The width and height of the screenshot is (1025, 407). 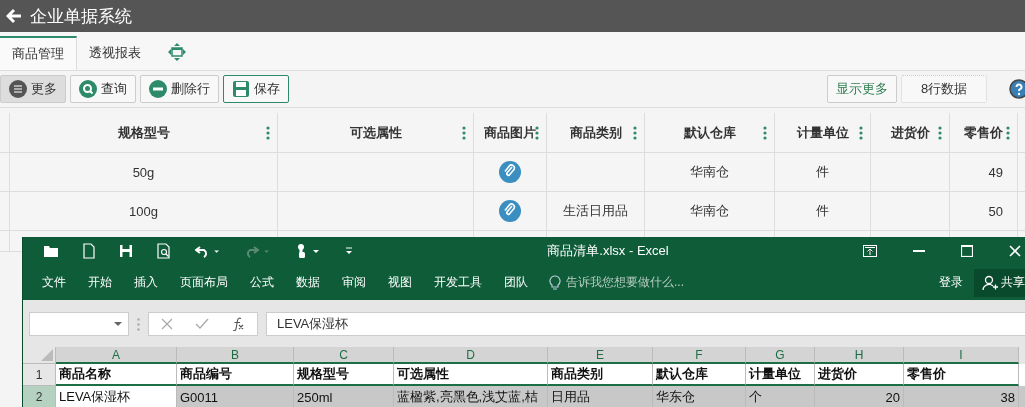 What do you see at coordinates (315, 397) in the screenshot?
I see `sheet-cell: 250ml` at bounding box center [315, 397].